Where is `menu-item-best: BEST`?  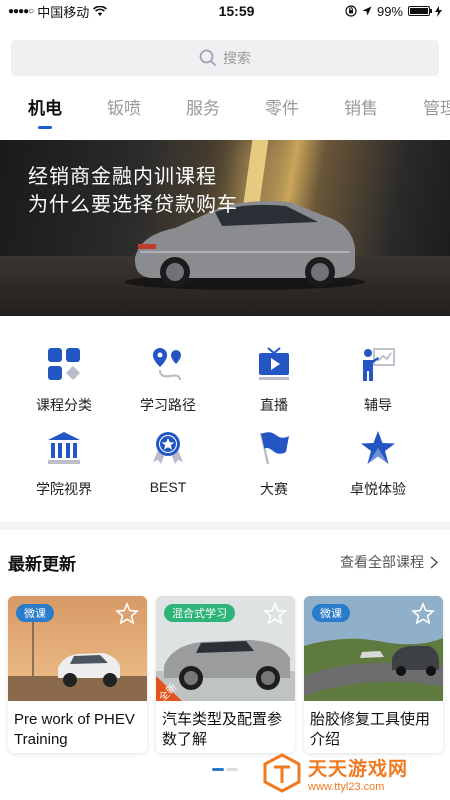 menu-item-best: BEST is located at coordinates (168, 462).